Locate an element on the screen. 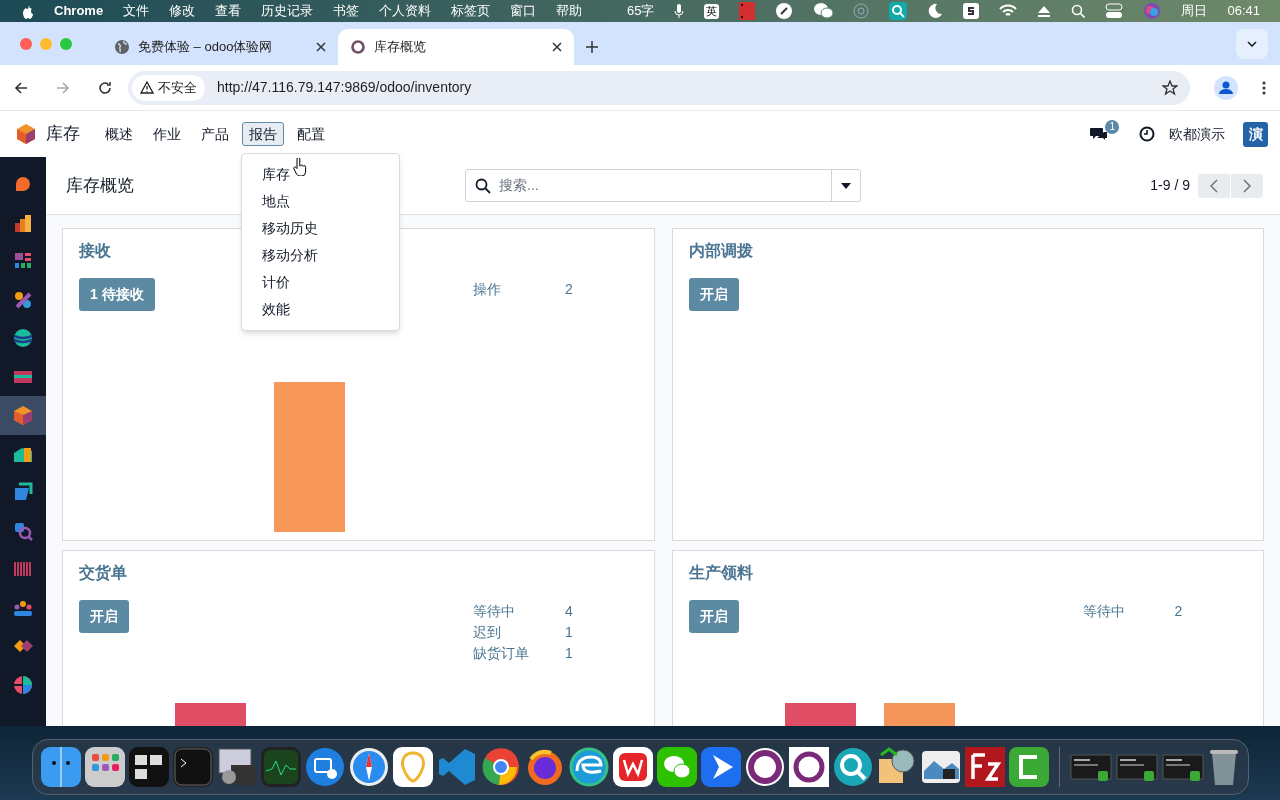 Image resolution: width=1280 pixels, height=800 pixels. eject-icon is located at coordinates (1044, 11).